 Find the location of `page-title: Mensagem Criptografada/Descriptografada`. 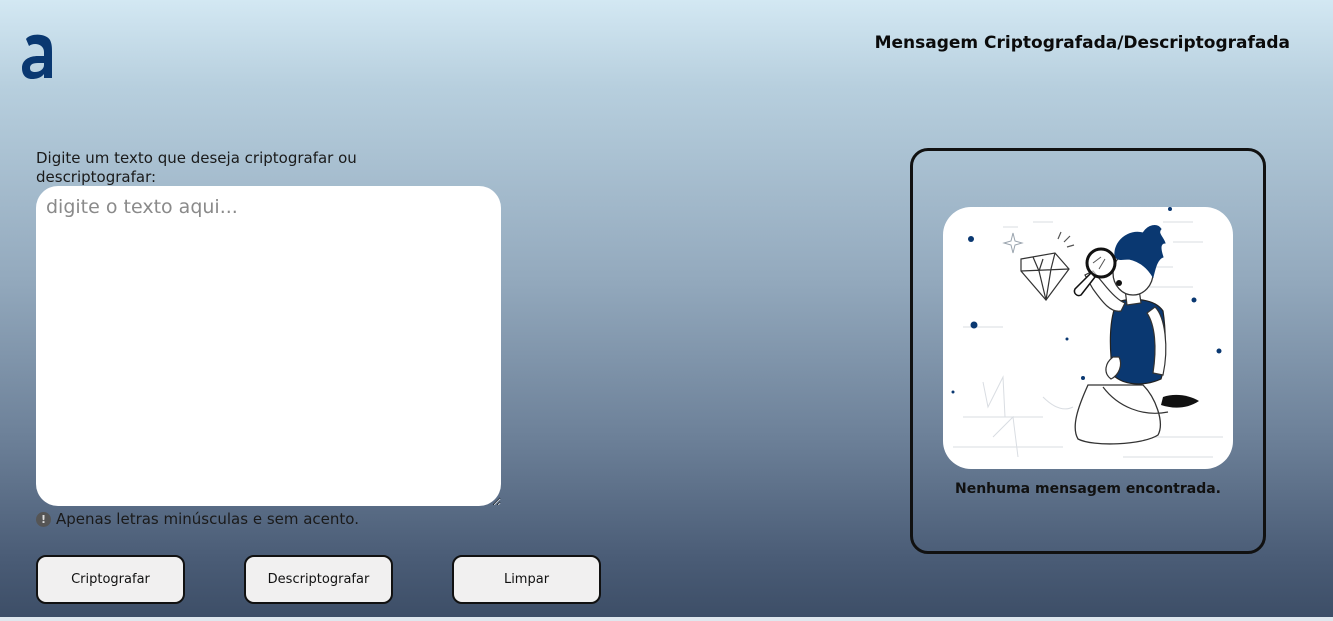

page-title: Mensagem Criptografada/Descriptografada is located at coordinates (1082, 43).